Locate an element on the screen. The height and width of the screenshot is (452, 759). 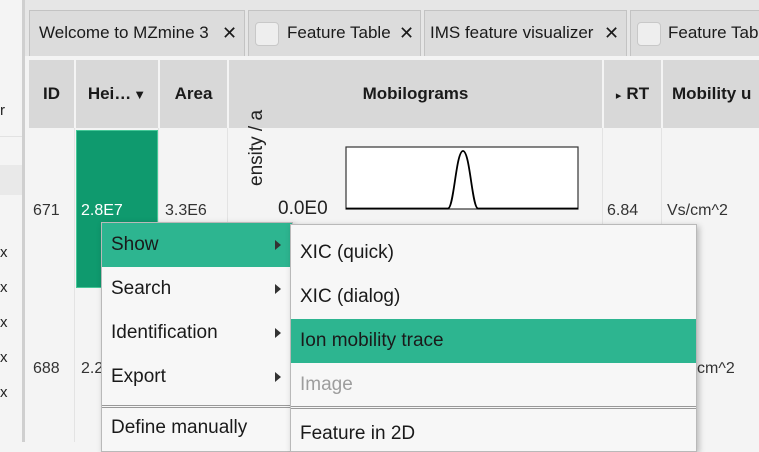
tab-feature-table-2: Feature Tab is located at coordinates (694, 33).